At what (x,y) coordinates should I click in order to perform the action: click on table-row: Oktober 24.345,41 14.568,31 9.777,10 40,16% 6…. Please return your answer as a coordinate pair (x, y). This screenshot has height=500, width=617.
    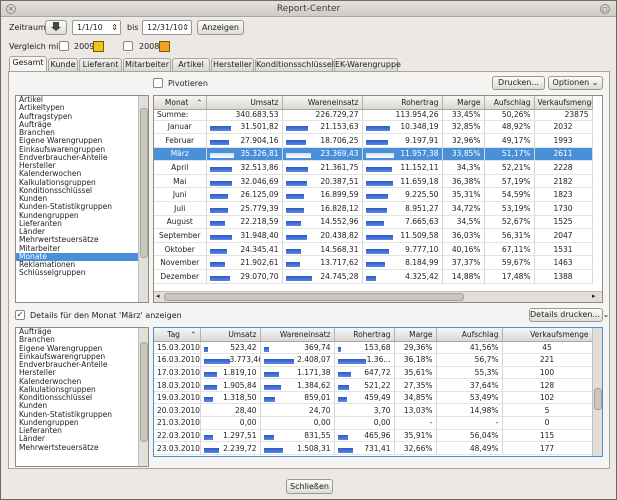
    Looking at the image, I should click on (373, 249).